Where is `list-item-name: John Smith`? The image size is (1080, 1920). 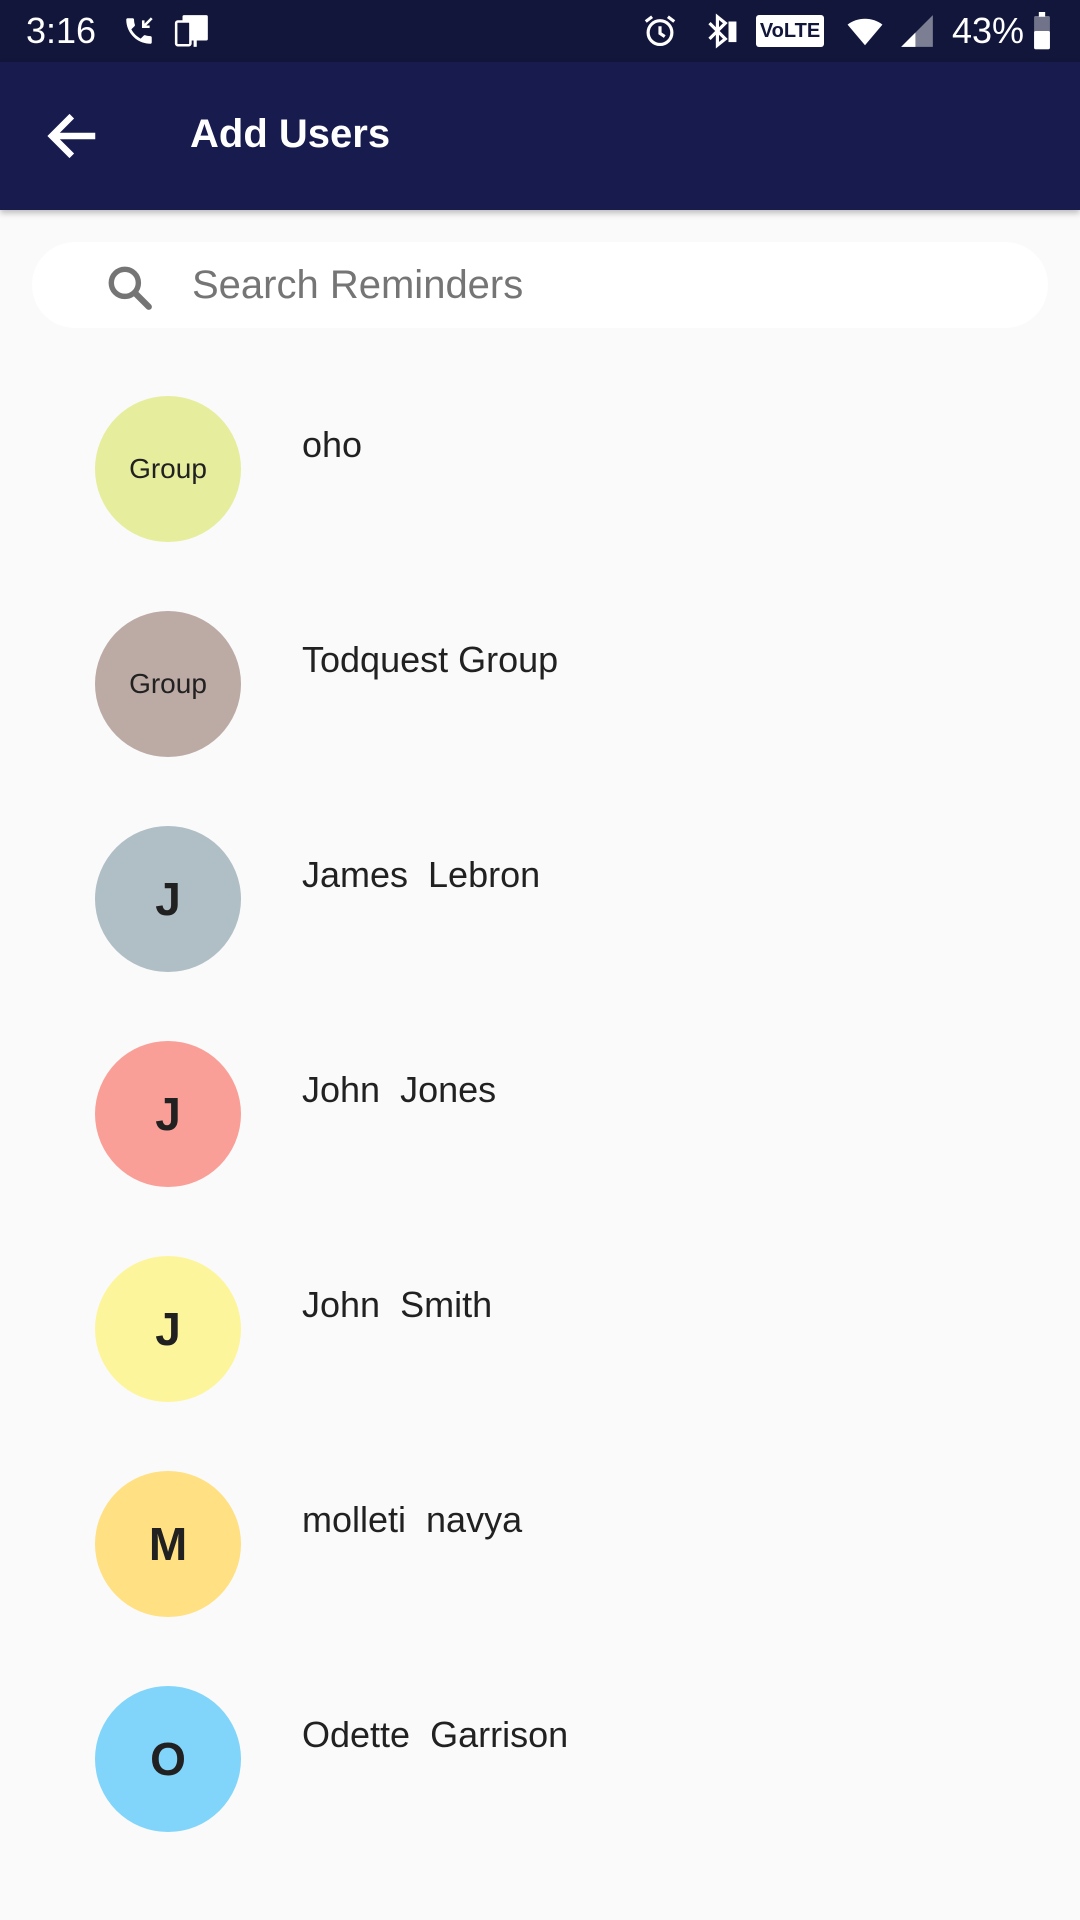
list-item-name: John Smith is located at coordinates (397, 1304).